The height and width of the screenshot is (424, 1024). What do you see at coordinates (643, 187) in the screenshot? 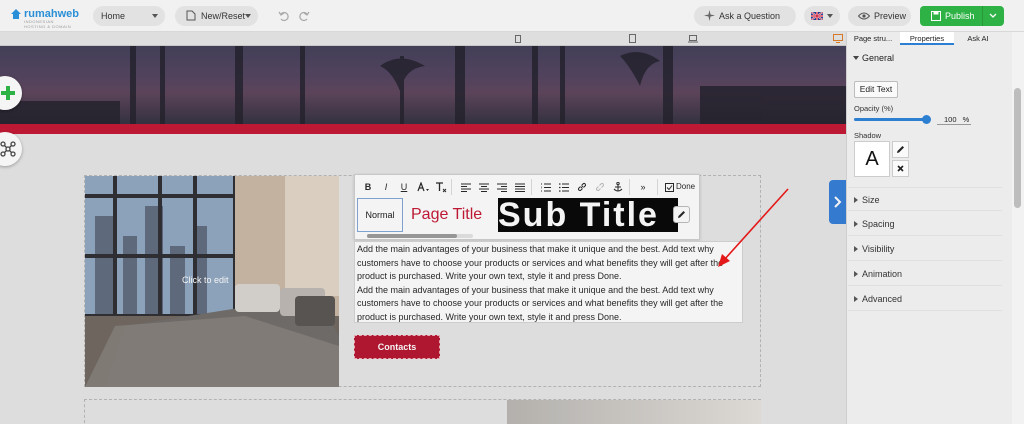
I see `more-button: »` at bounding box center [643, 187].